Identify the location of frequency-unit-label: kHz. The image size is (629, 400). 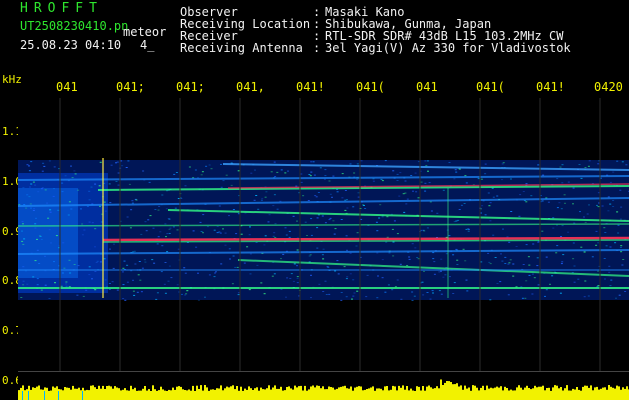
(12, 79).